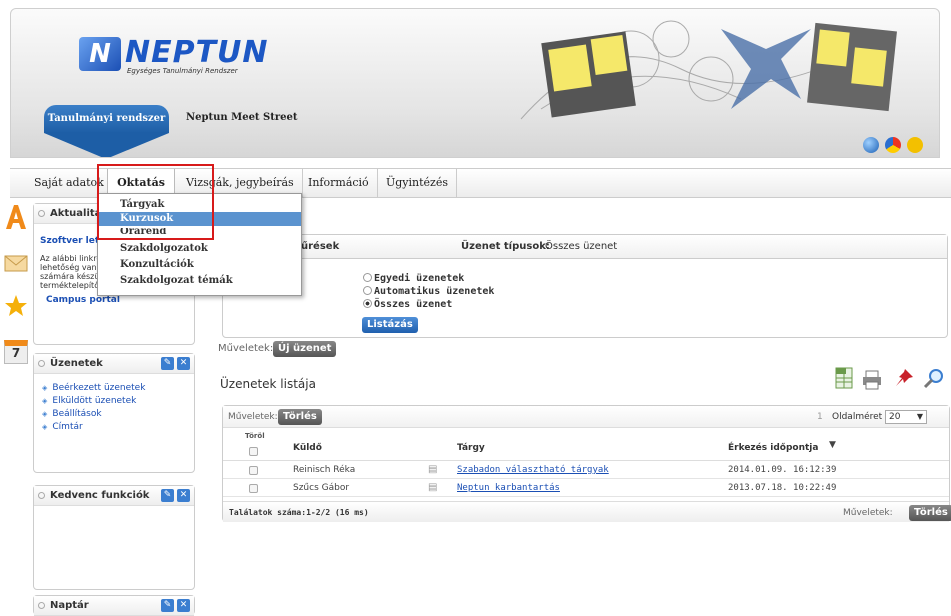 This screenshot has height=616, width=951. Describe the element at coordinates (872, 380) in the screenshot. I see `print-icon` at that location.